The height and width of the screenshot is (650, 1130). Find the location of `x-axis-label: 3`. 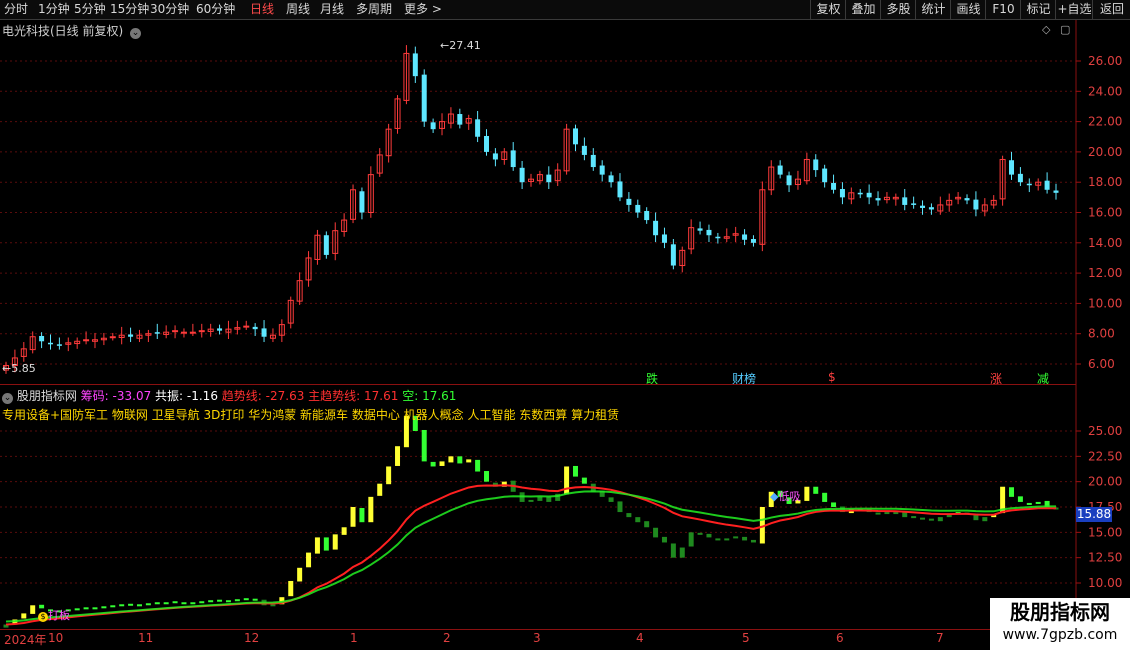

x-axis-label: 3 is located at coordinates (537, 638).